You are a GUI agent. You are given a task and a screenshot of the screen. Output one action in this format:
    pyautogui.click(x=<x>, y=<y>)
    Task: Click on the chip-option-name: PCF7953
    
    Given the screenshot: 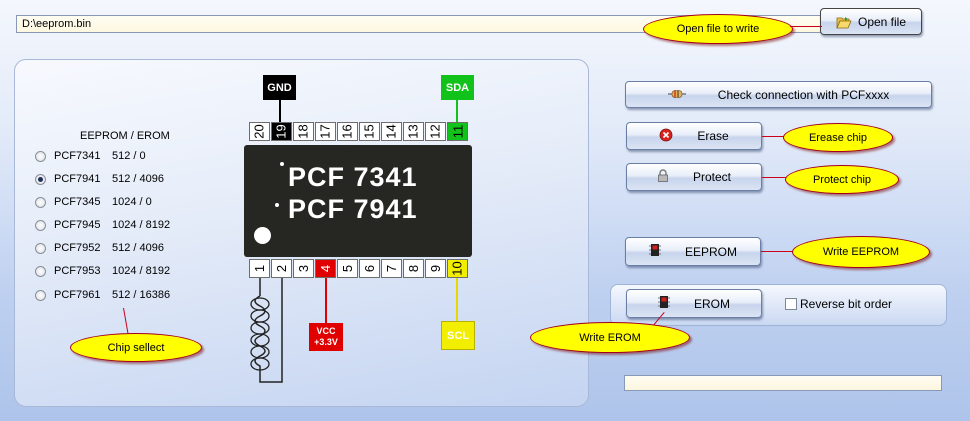 What is the action you would take?
    pyautogui.click(x=77, y=271)
    